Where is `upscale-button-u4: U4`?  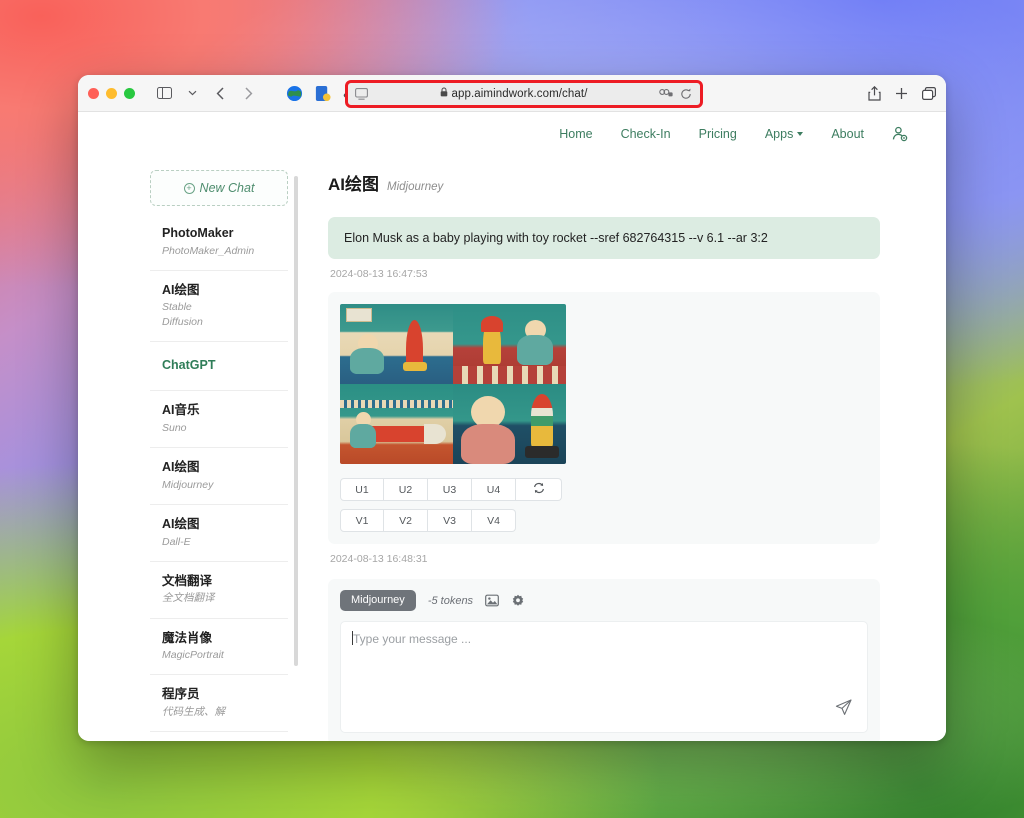 upscale-button-u4: U4 is located at coordinates (494, 490).